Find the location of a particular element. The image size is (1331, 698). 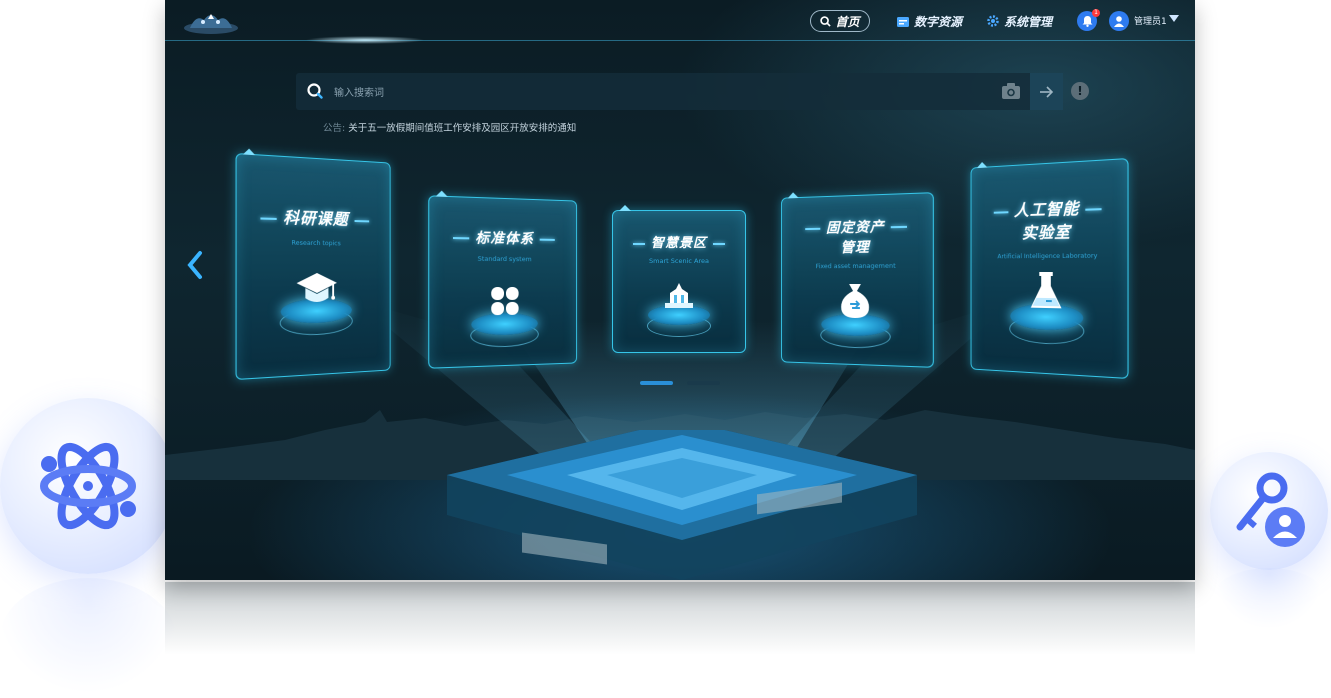

nav-home-label: 首页 is located at coordinates (847, 21).